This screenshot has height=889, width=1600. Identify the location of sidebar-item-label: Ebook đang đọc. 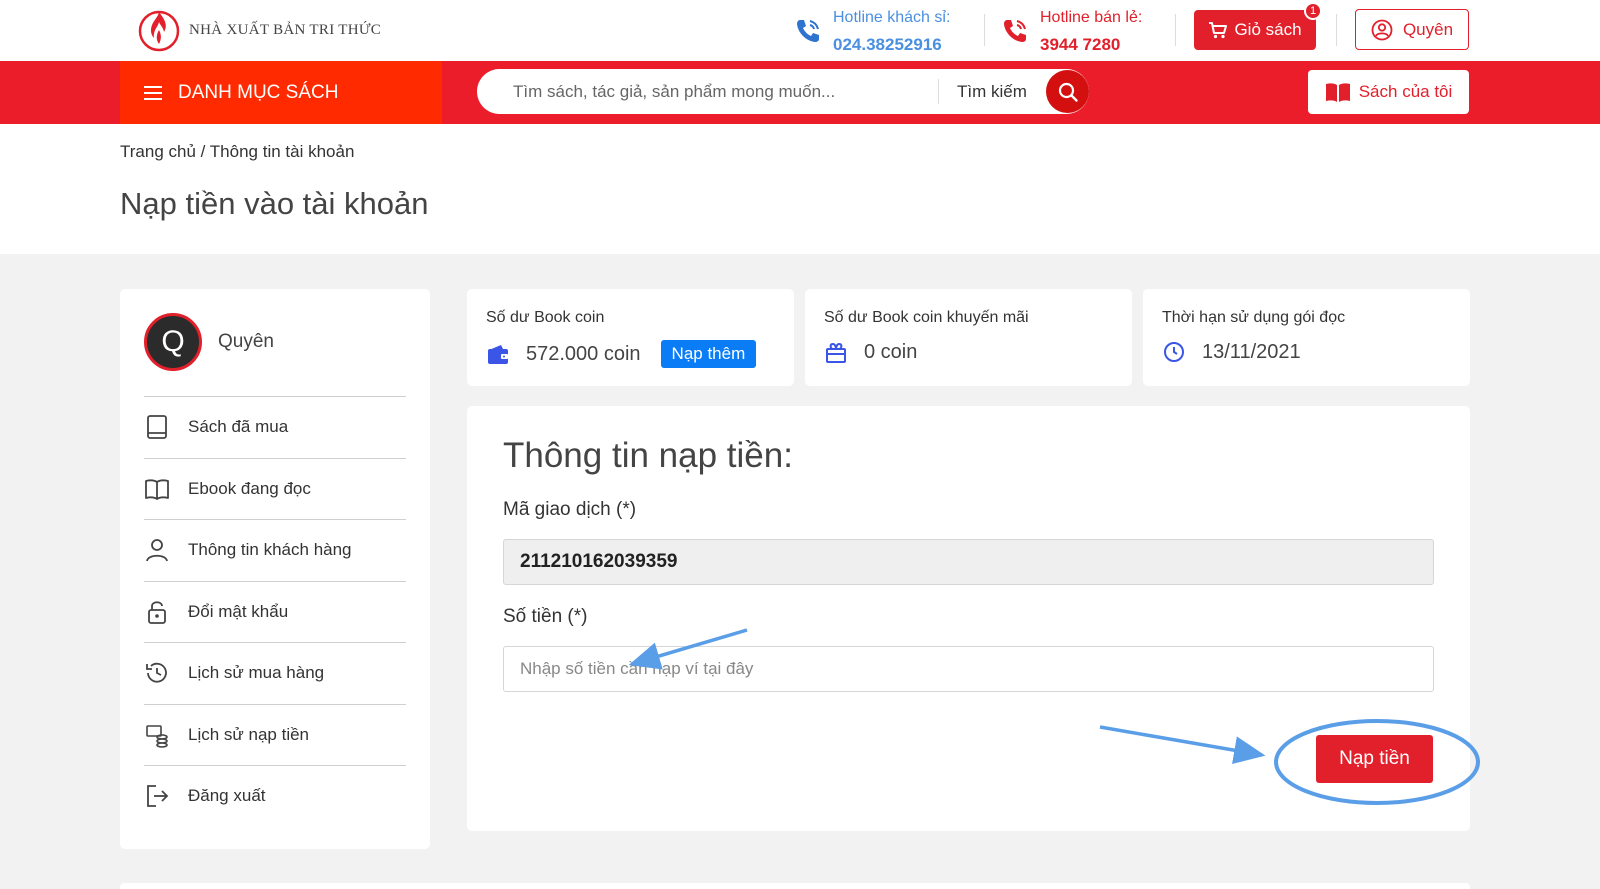
(249, 488).